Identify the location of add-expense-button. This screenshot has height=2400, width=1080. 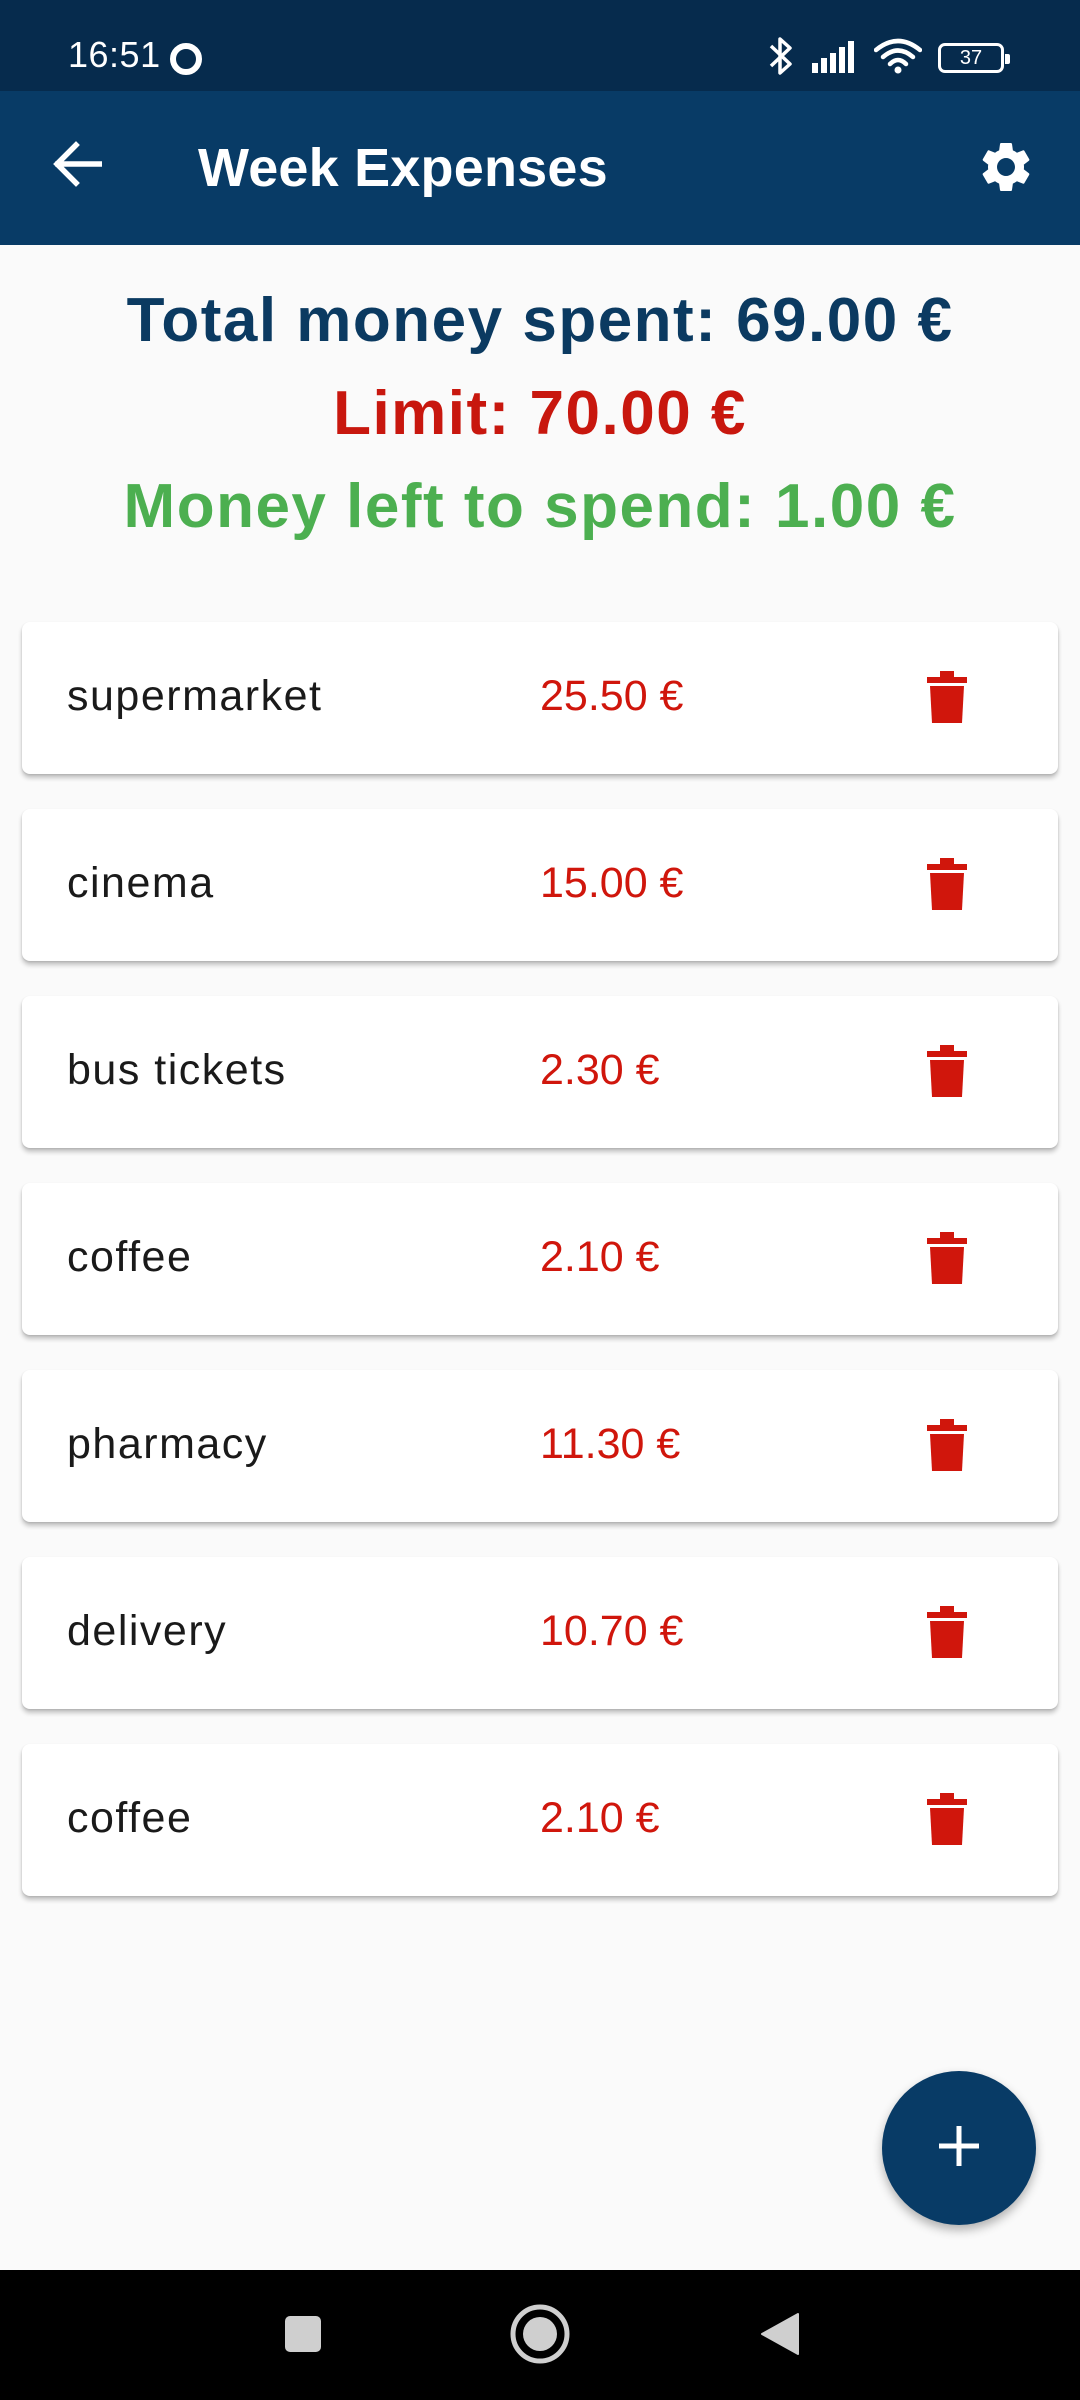
(959, 2148).